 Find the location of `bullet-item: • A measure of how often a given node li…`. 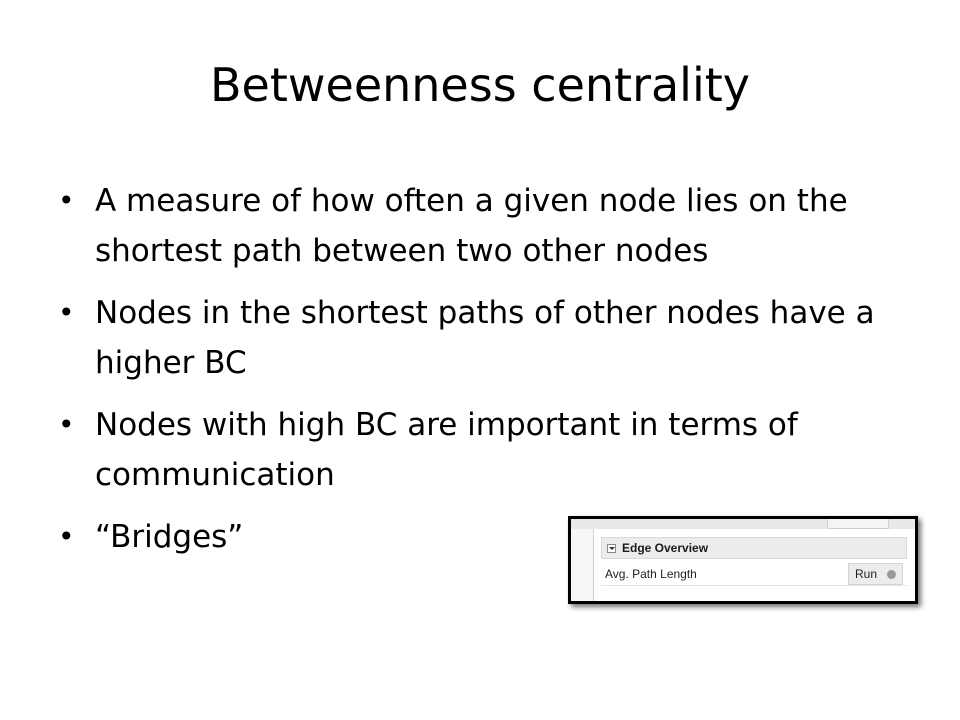

bullet-item: • A measure of how often a given node li… is located at coordinates (473, 226).